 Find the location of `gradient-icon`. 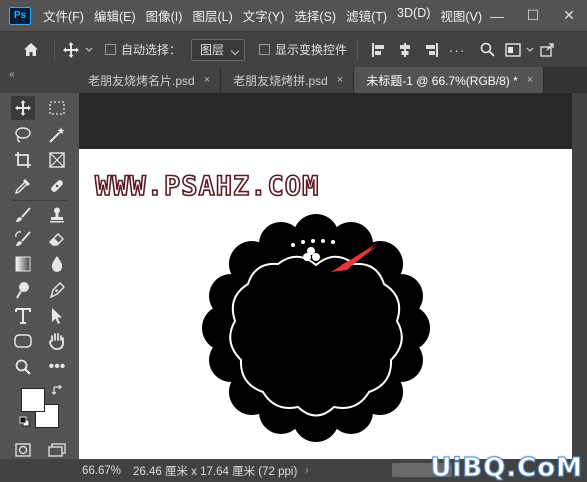

gradient-icon is located at coordinates (23, 264).